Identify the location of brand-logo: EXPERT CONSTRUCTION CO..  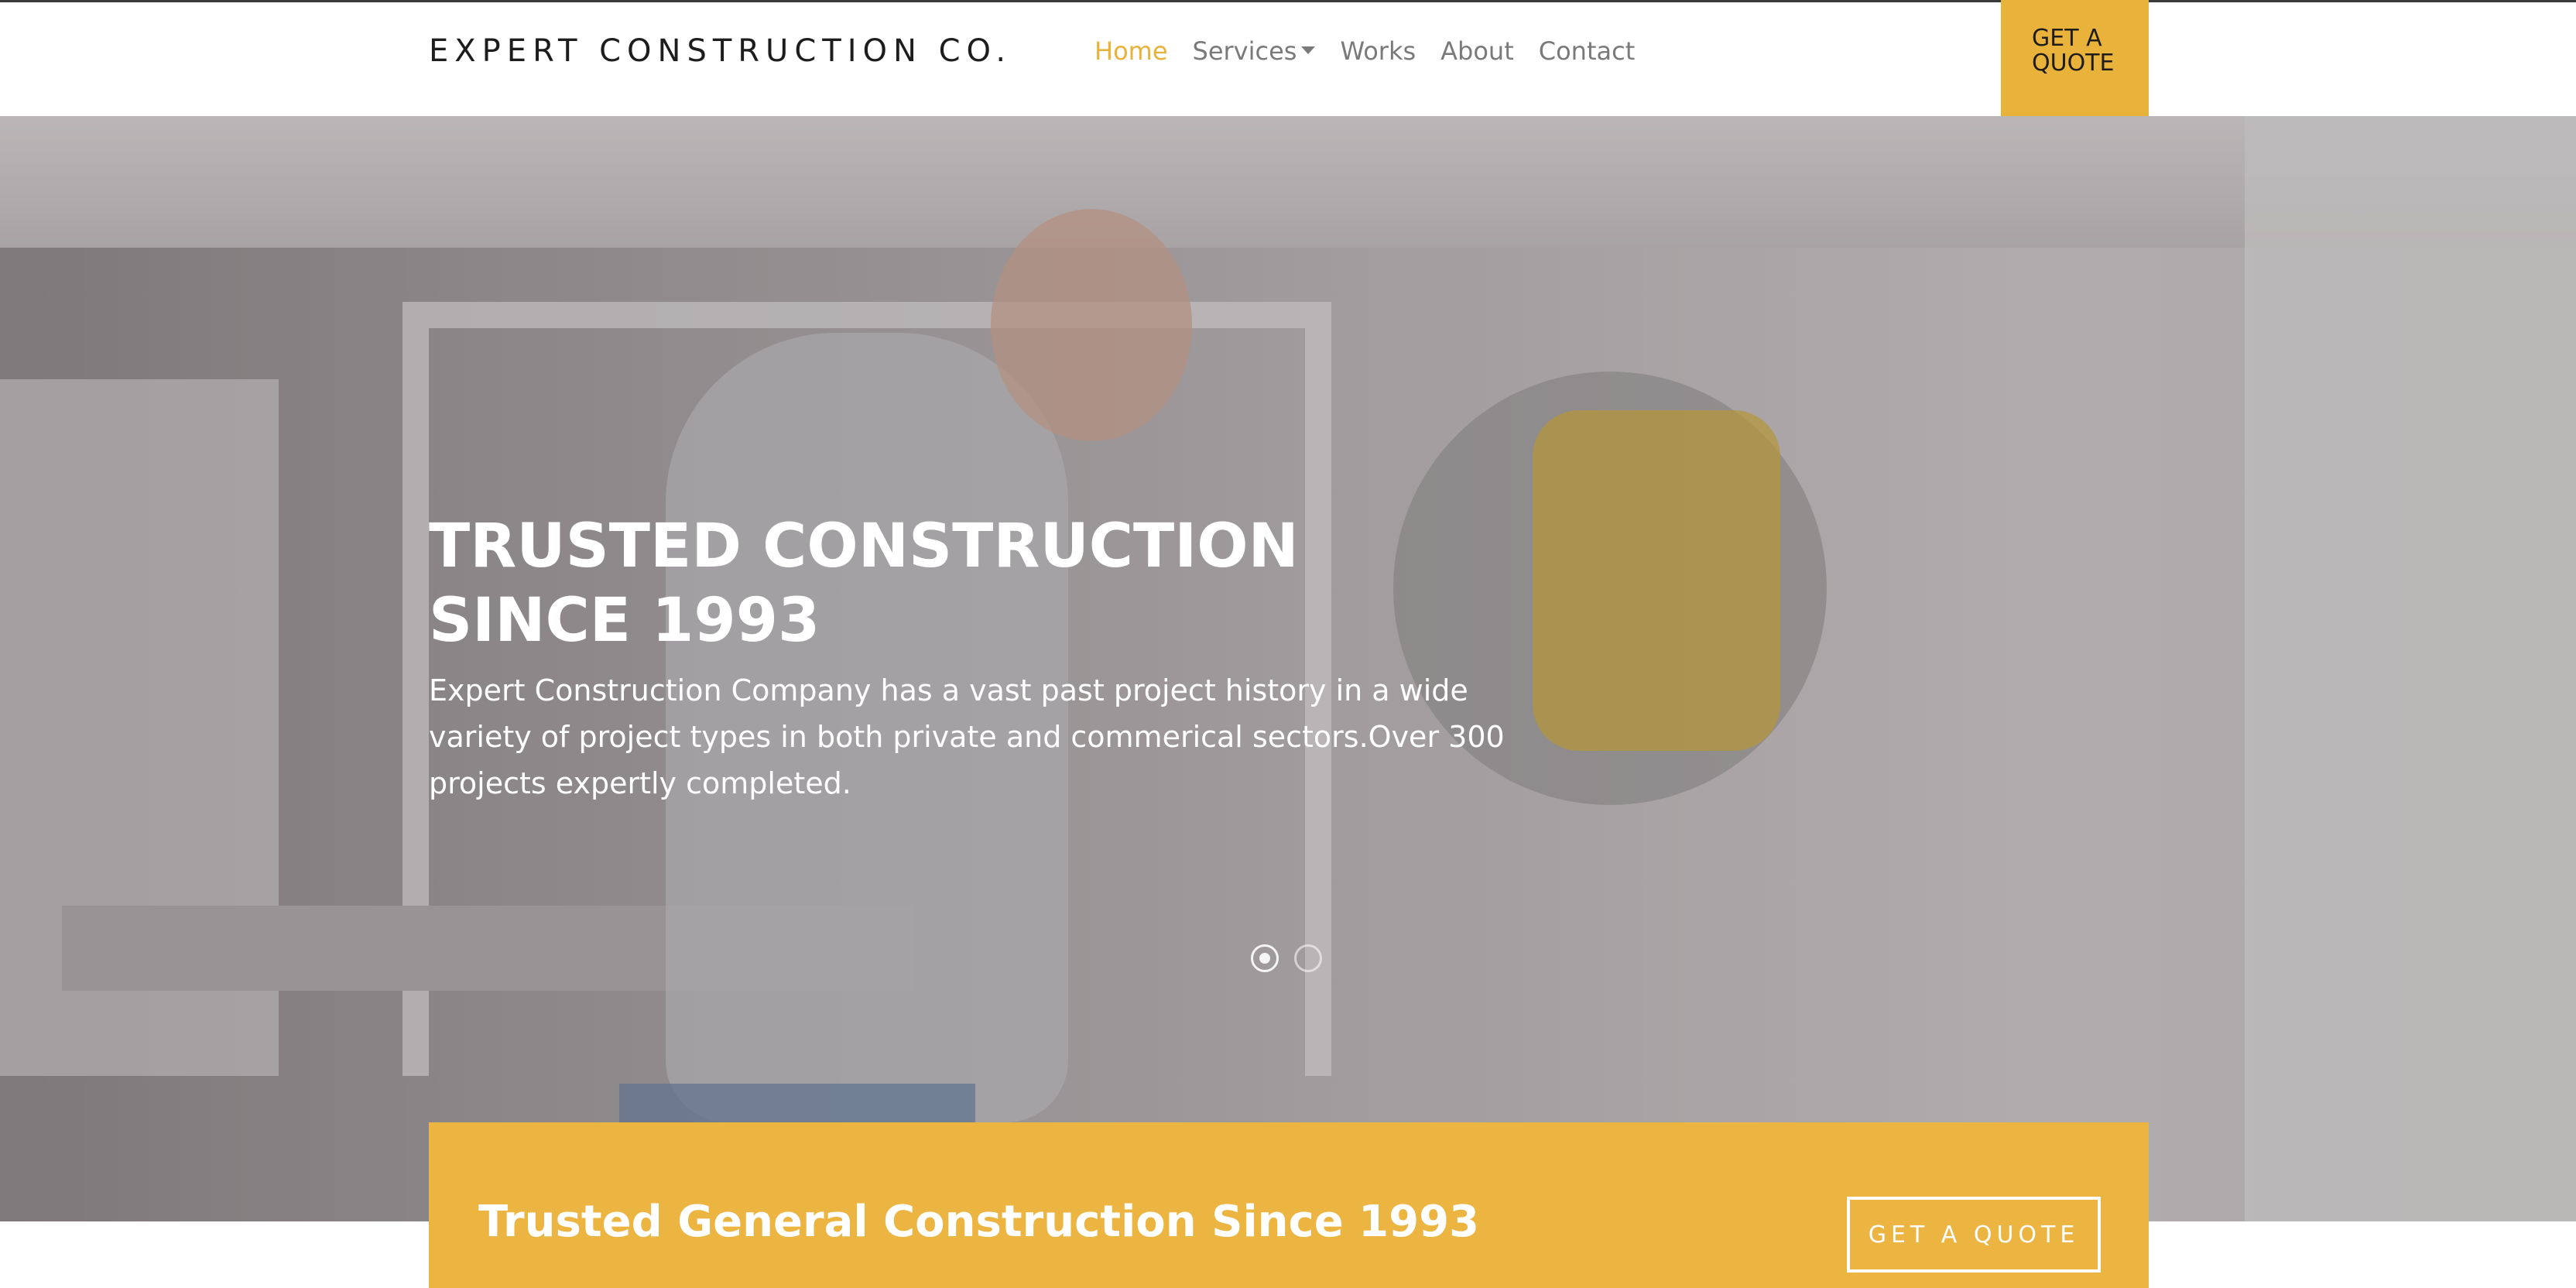
(720, 51).